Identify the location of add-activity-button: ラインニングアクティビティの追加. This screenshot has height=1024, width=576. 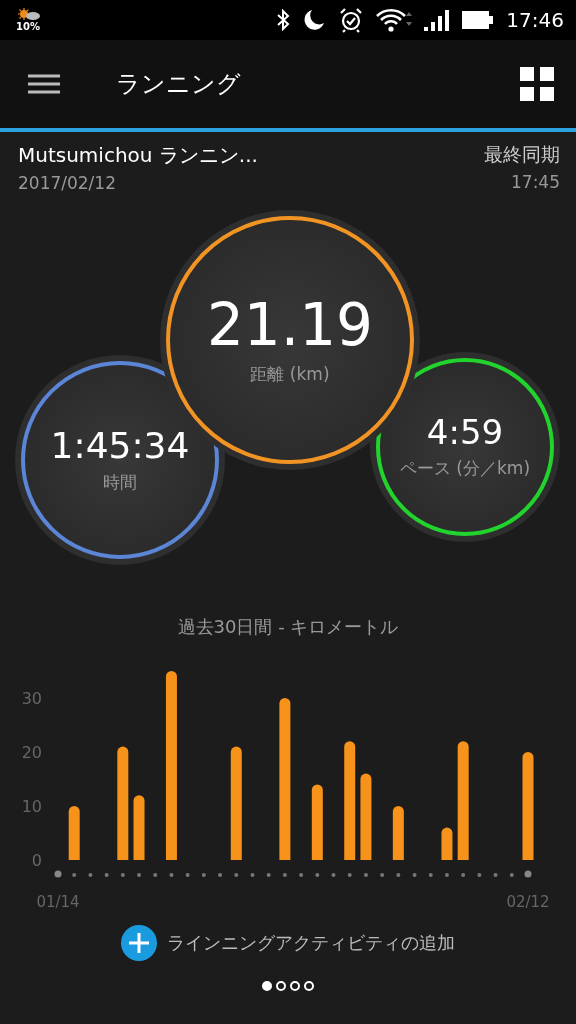
(288, 943).